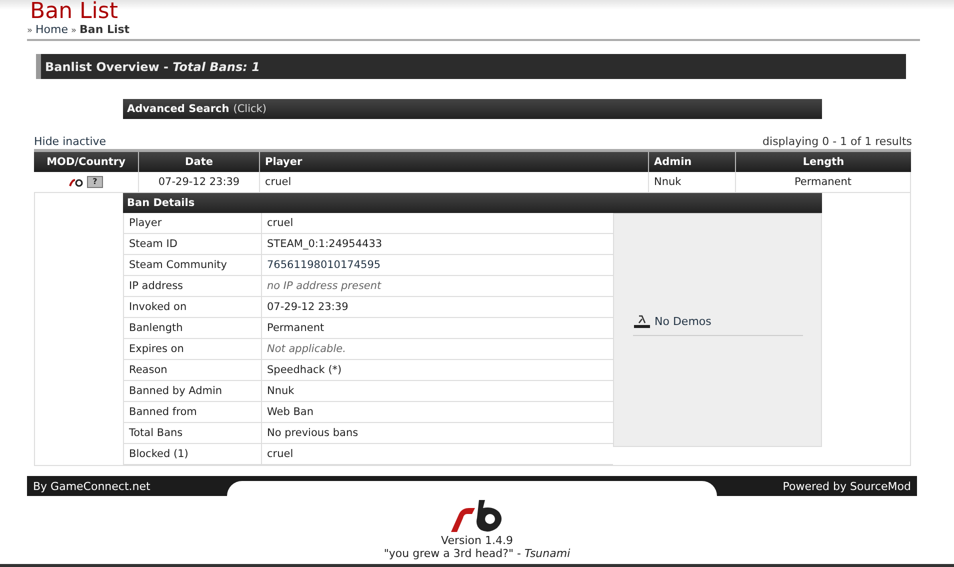  I want to click on detail-value: Permanent, so click(296, 328).